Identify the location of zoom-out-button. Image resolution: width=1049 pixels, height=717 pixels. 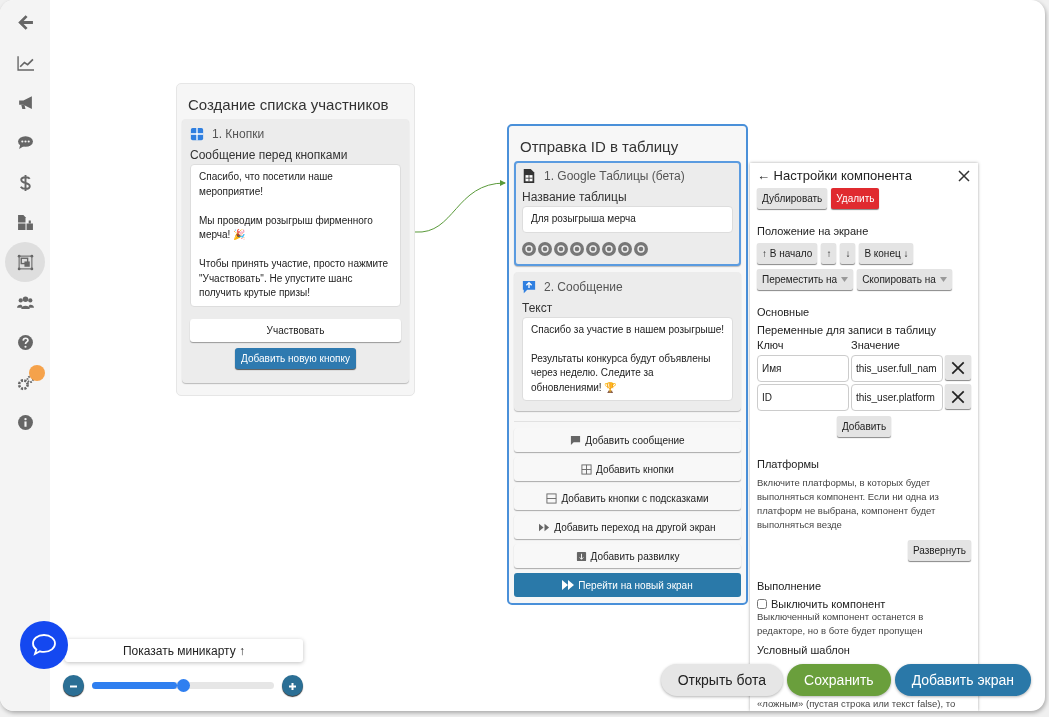
(73, 685).